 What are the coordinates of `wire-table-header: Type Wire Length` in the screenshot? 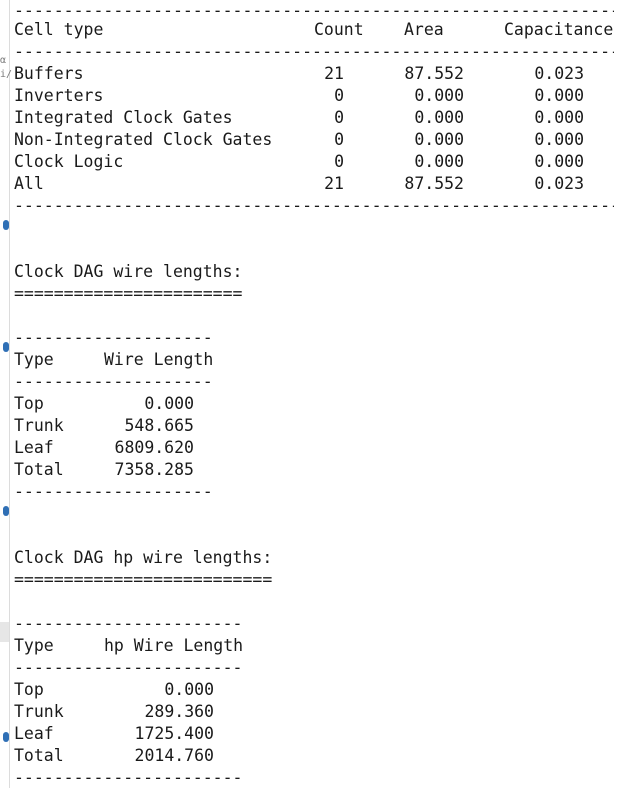 It's located at (114, 360).